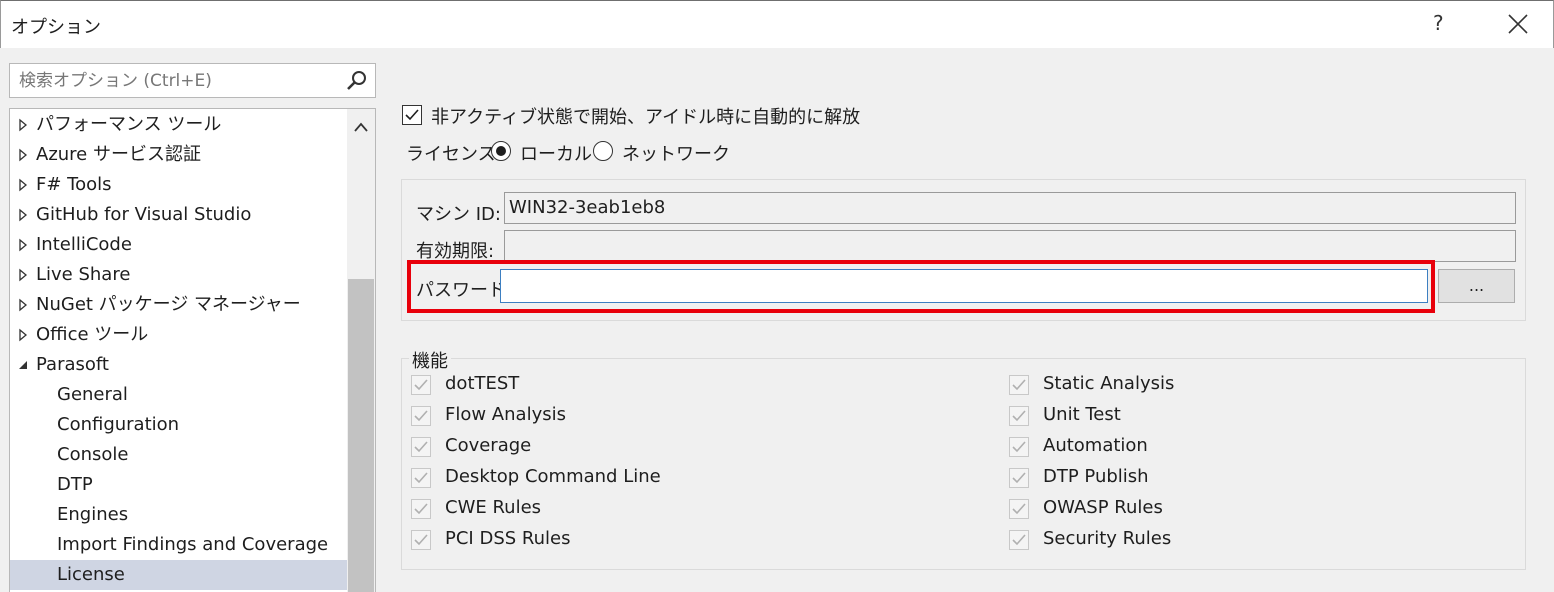  I want to click on tree-item-label: パフォーマンス ツール, so click(129, 124).